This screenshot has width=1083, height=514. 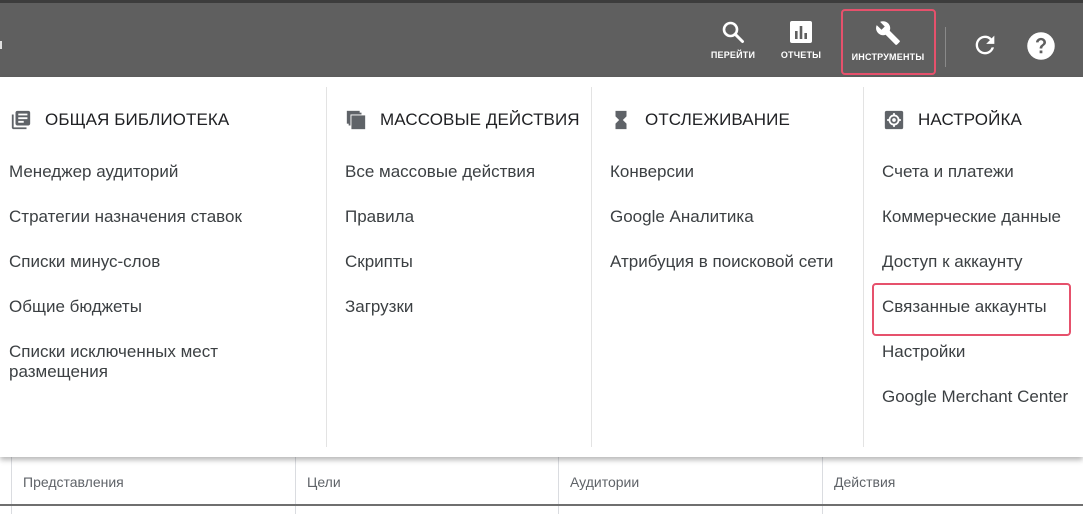 I want to click on column-header-actions: Действия, so click(x=952, y=481).